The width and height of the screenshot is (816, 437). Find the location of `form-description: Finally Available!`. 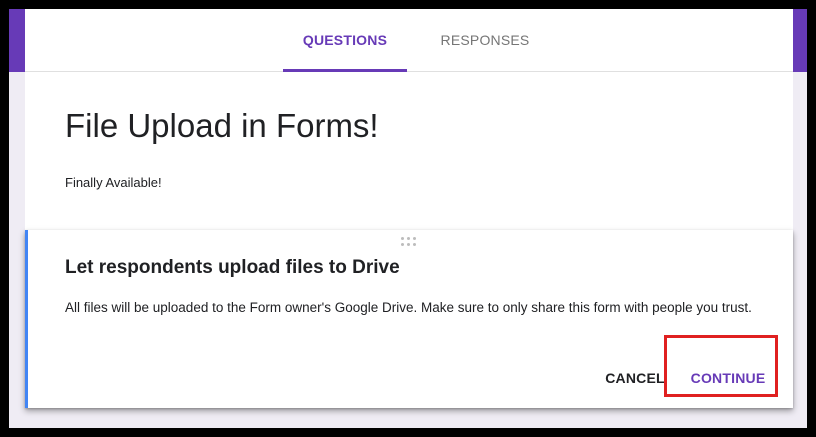

form-description: Finally Available! is located at coordinates (113, 182).